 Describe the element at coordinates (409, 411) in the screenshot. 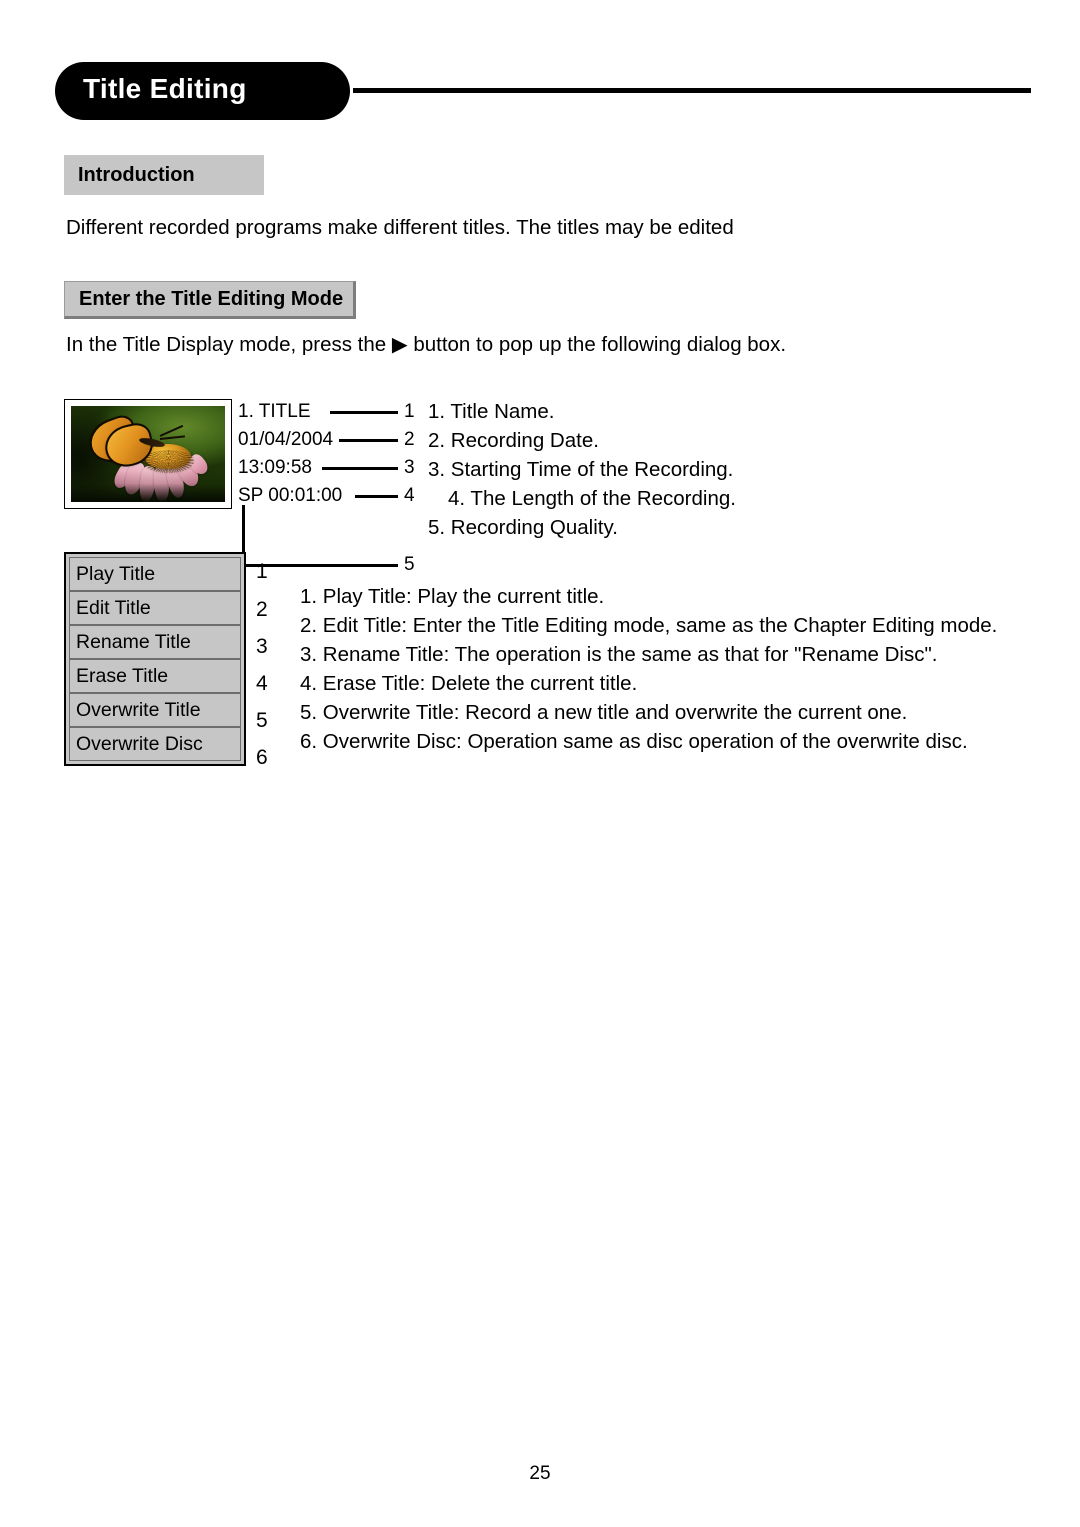

I see `callout-number-1: 1` at that location.